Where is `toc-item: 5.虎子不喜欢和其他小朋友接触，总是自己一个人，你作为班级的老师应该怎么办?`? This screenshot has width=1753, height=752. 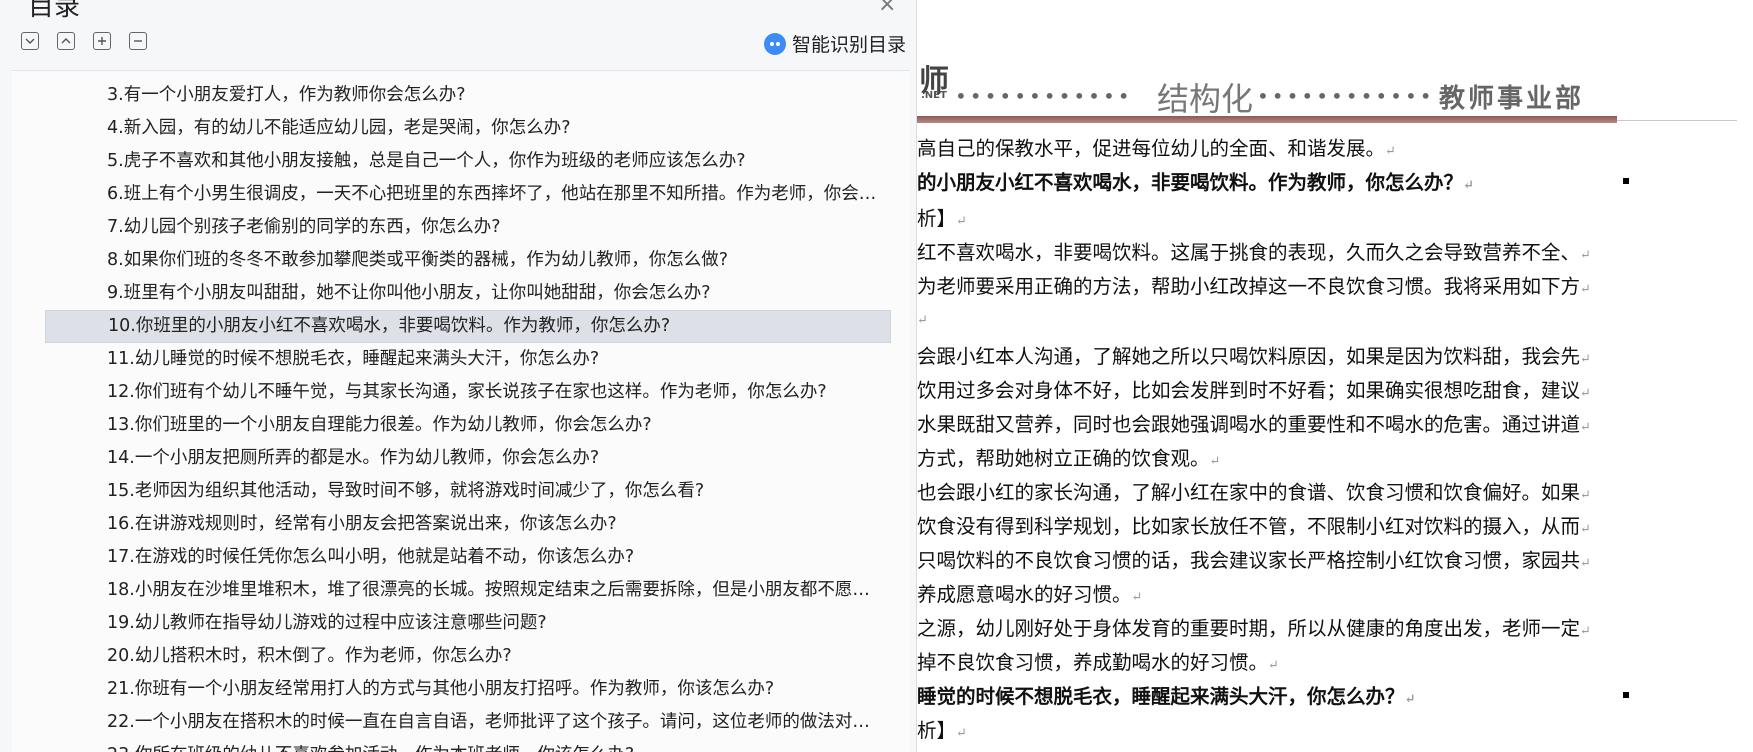
toc-item: 5.虎子不喜欢和其他小朋友接触，总是自己一个人，你作为班级的老师应该怎么办? is located at coordinates (468, 161).